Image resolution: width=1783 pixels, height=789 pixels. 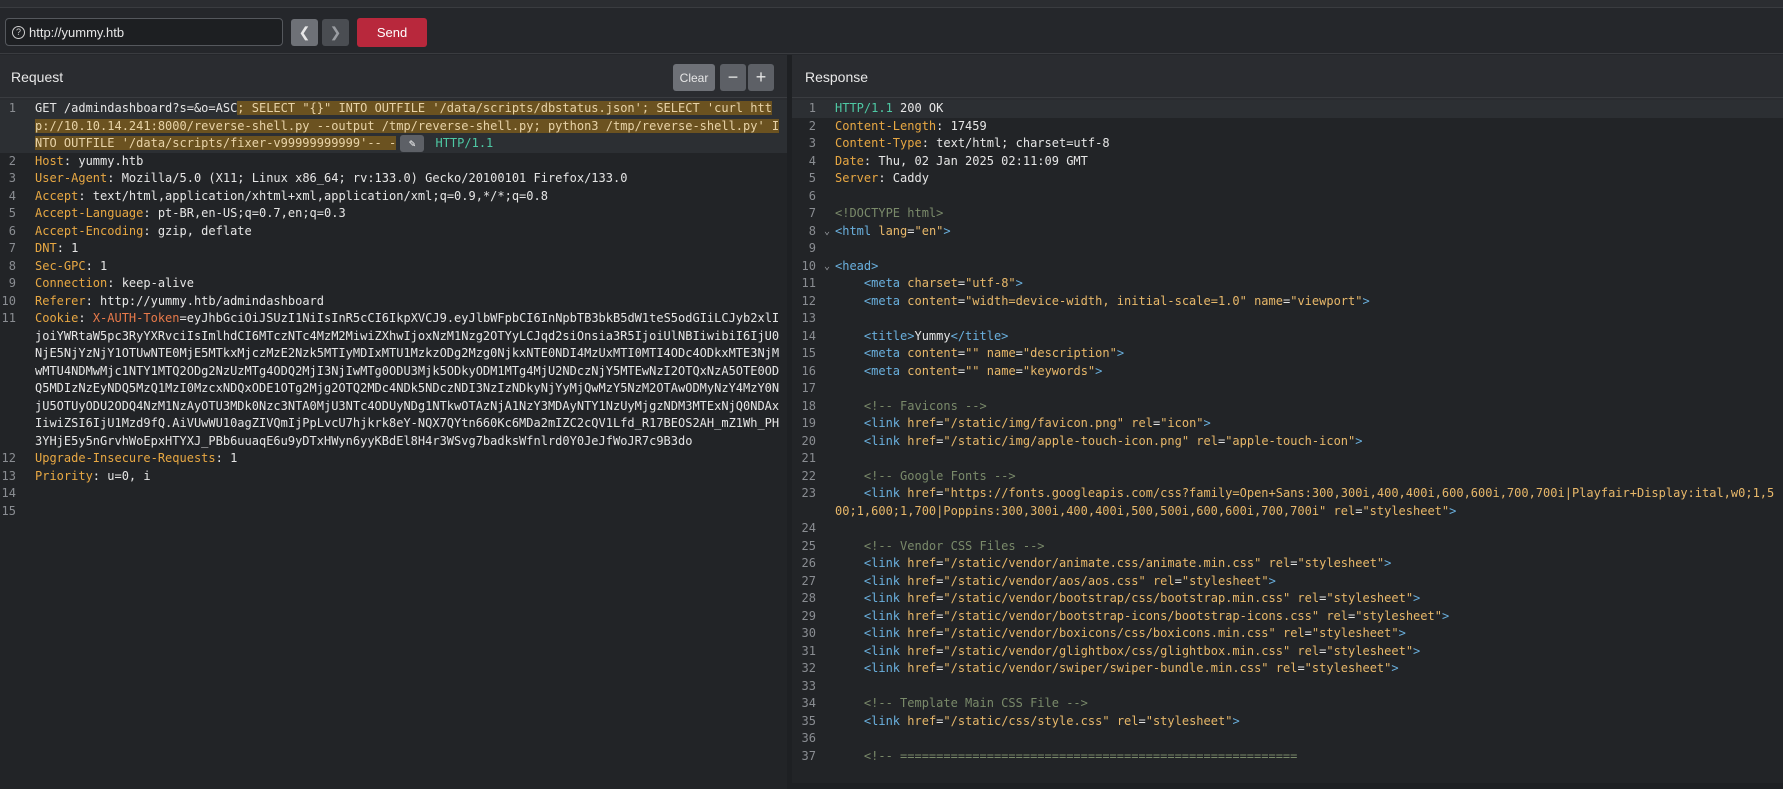 I want to click on response-header: Response, so click(x=1287, y=76).